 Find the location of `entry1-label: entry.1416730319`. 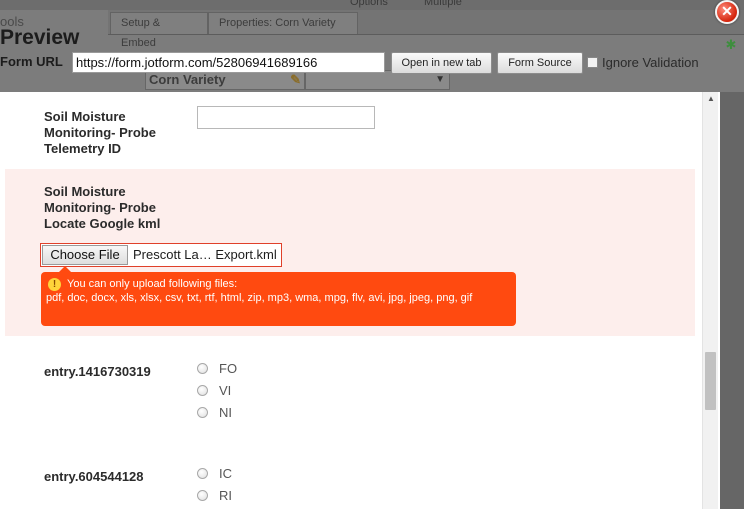

entry1-label: entry.1416730319 is located at coordinates (97, 371).